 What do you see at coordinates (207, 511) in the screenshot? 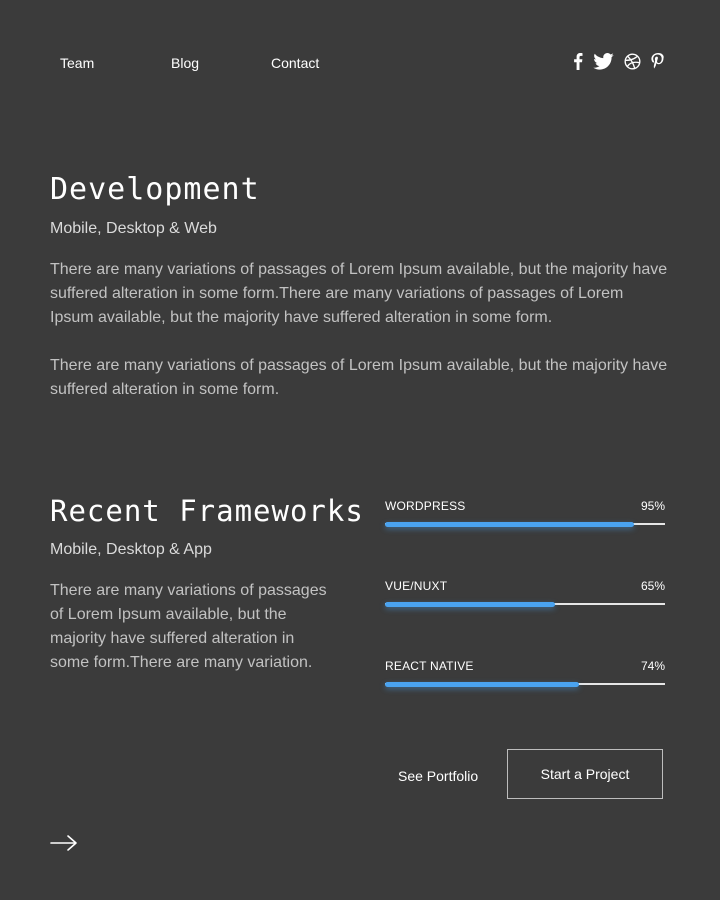
I see `frameworks-title: Recent Frameworks` at bounding box center [207, 511].